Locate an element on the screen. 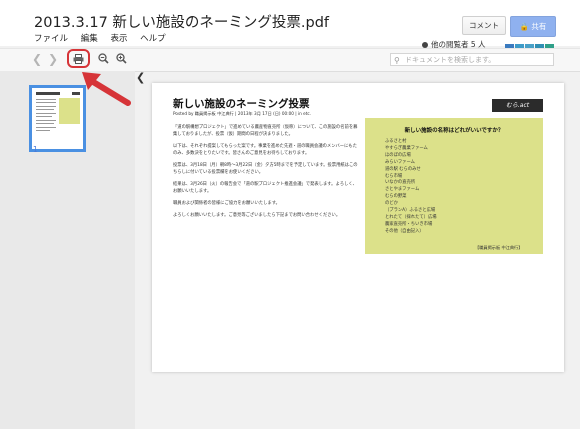  annotation-arrow-icon is located at coordinates (106, 89).